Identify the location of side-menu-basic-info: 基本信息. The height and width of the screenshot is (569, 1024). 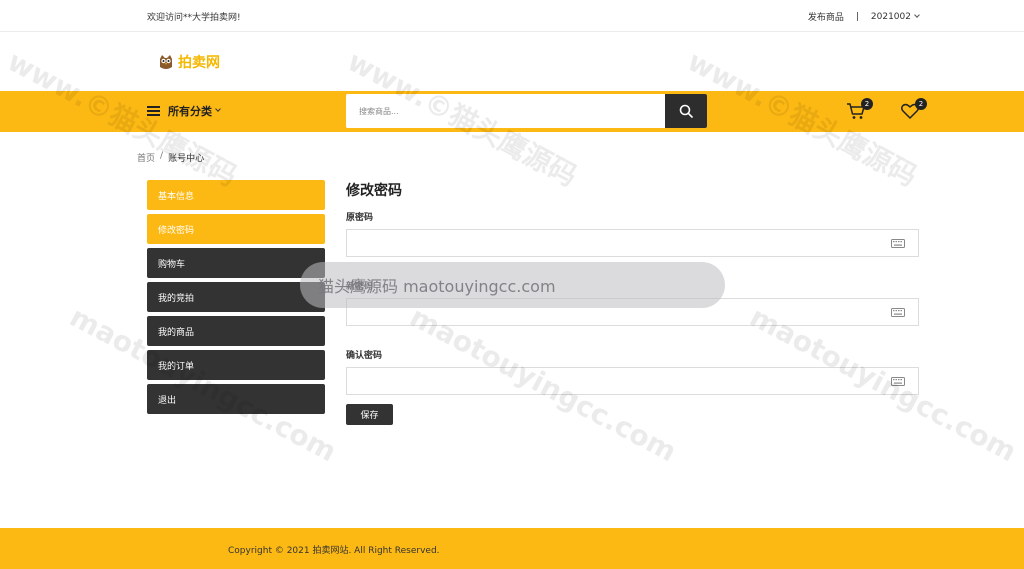
(236, 195).